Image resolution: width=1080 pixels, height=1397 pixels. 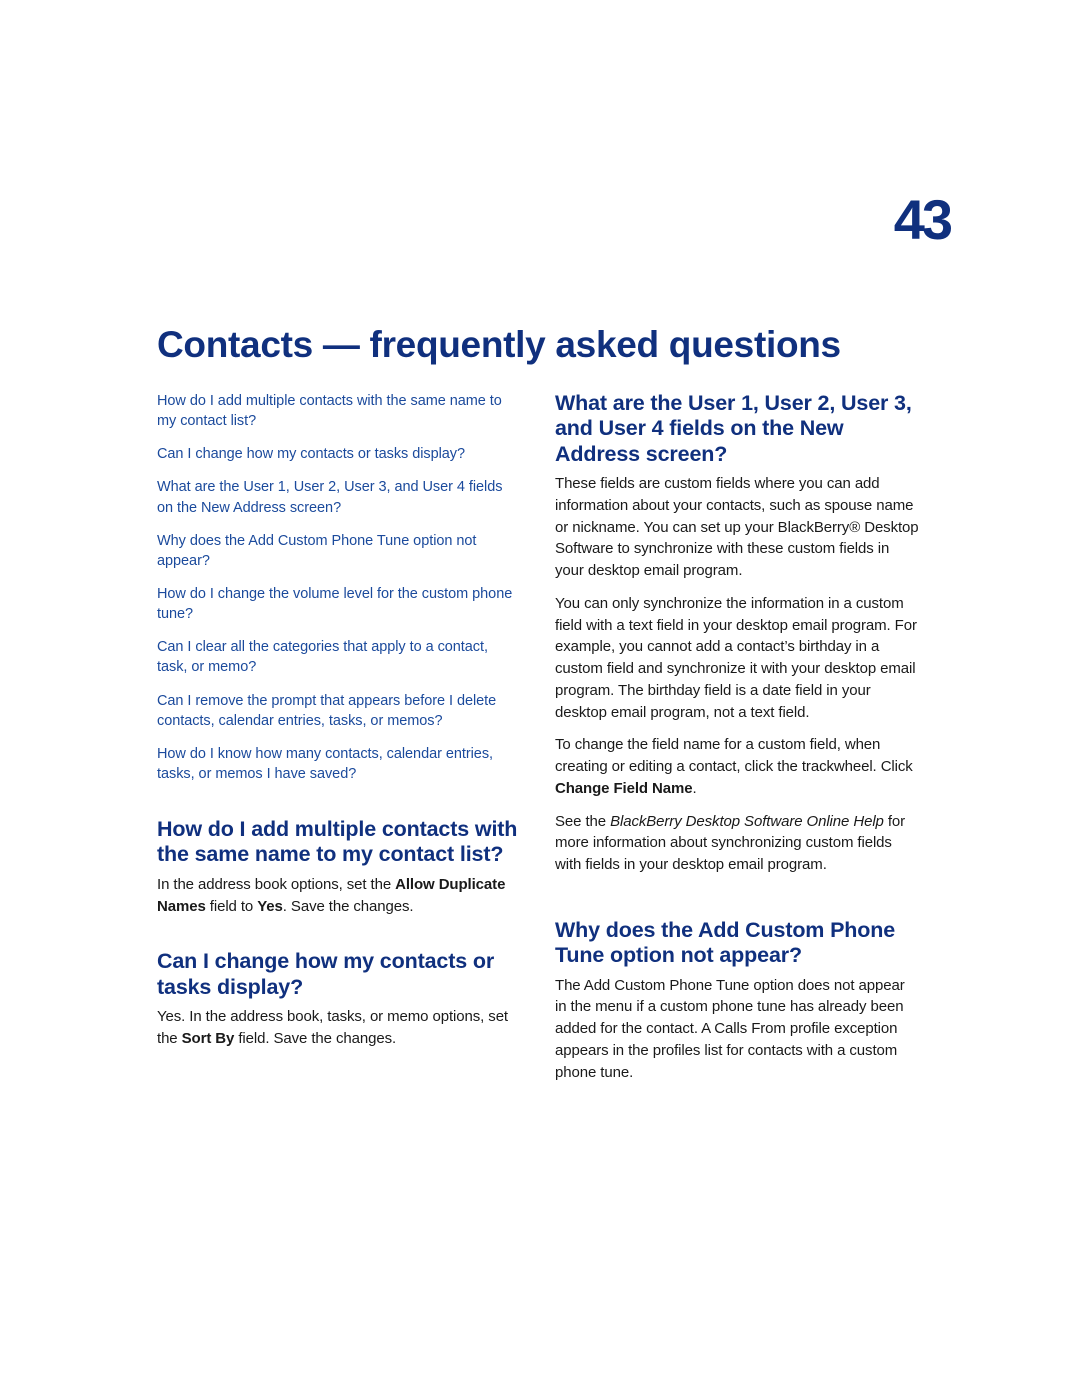 I want to click on text-run: See the, so click(x=583, y=821).